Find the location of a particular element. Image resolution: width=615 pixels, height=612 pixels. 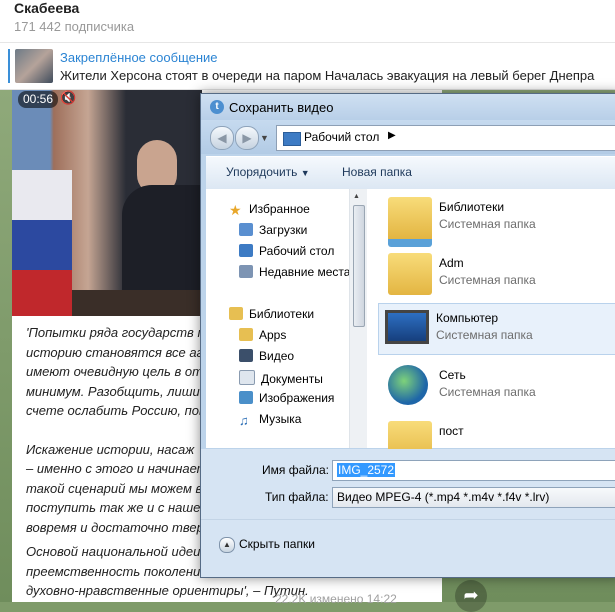

user-folder-icon is located at coordinates (410, 274).